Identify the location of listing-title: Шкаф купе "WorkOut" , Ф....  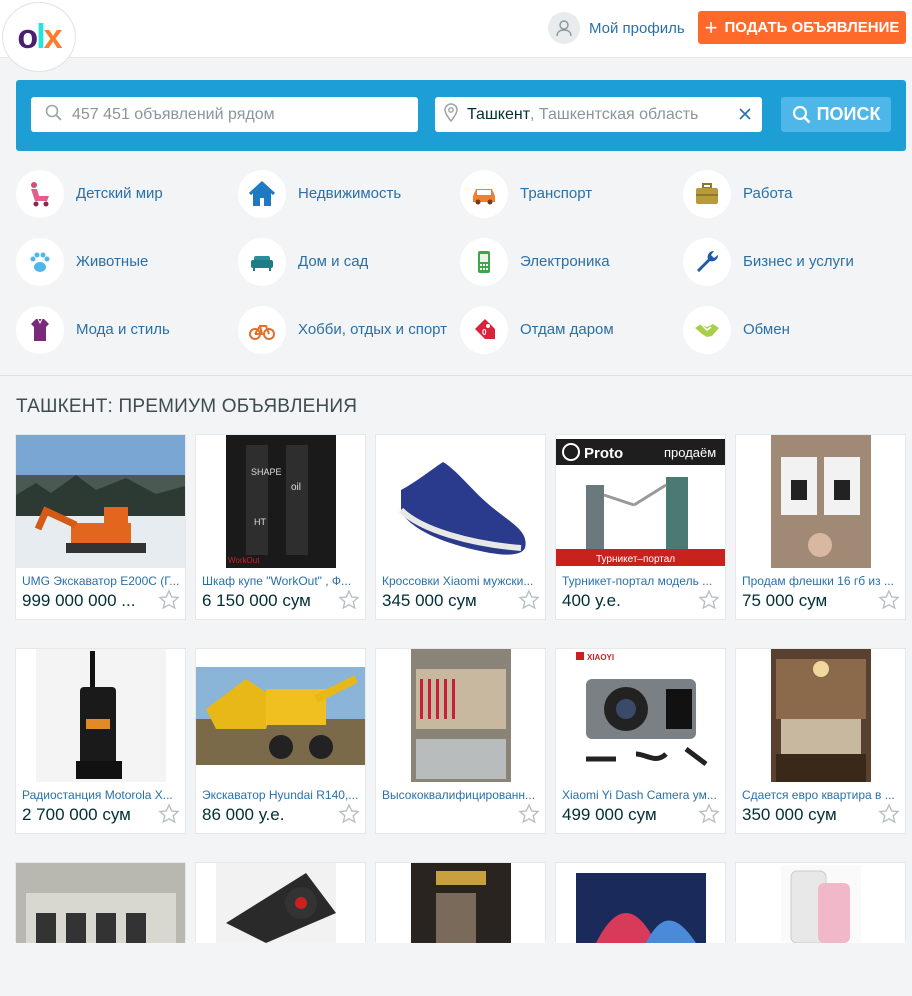
(281, 581).